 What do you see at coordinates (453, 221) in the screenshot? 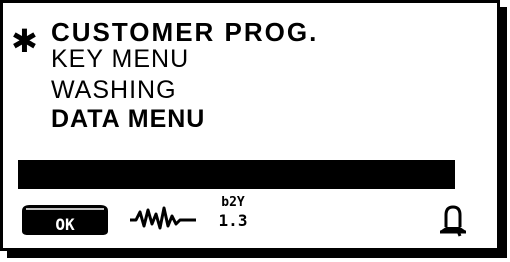
I see `bell-icon` at bounding box center [453, 221].